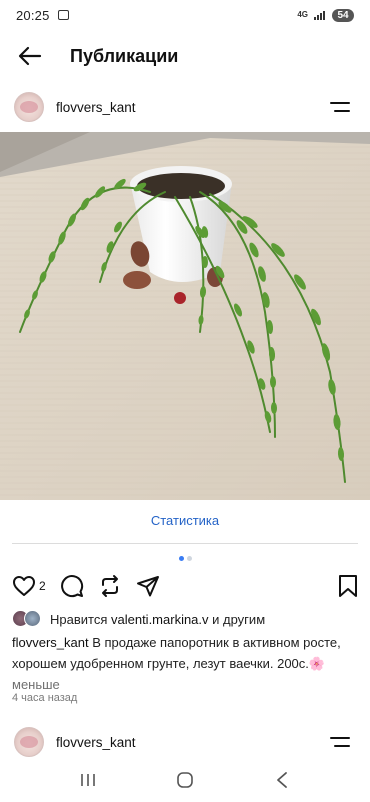 This screenshot has width=370, height=802. What do you see at coordinates (185, 15) in the screenshot?
I see `status-bar: 20:25 4G 54` at bounding box center [185, 15].